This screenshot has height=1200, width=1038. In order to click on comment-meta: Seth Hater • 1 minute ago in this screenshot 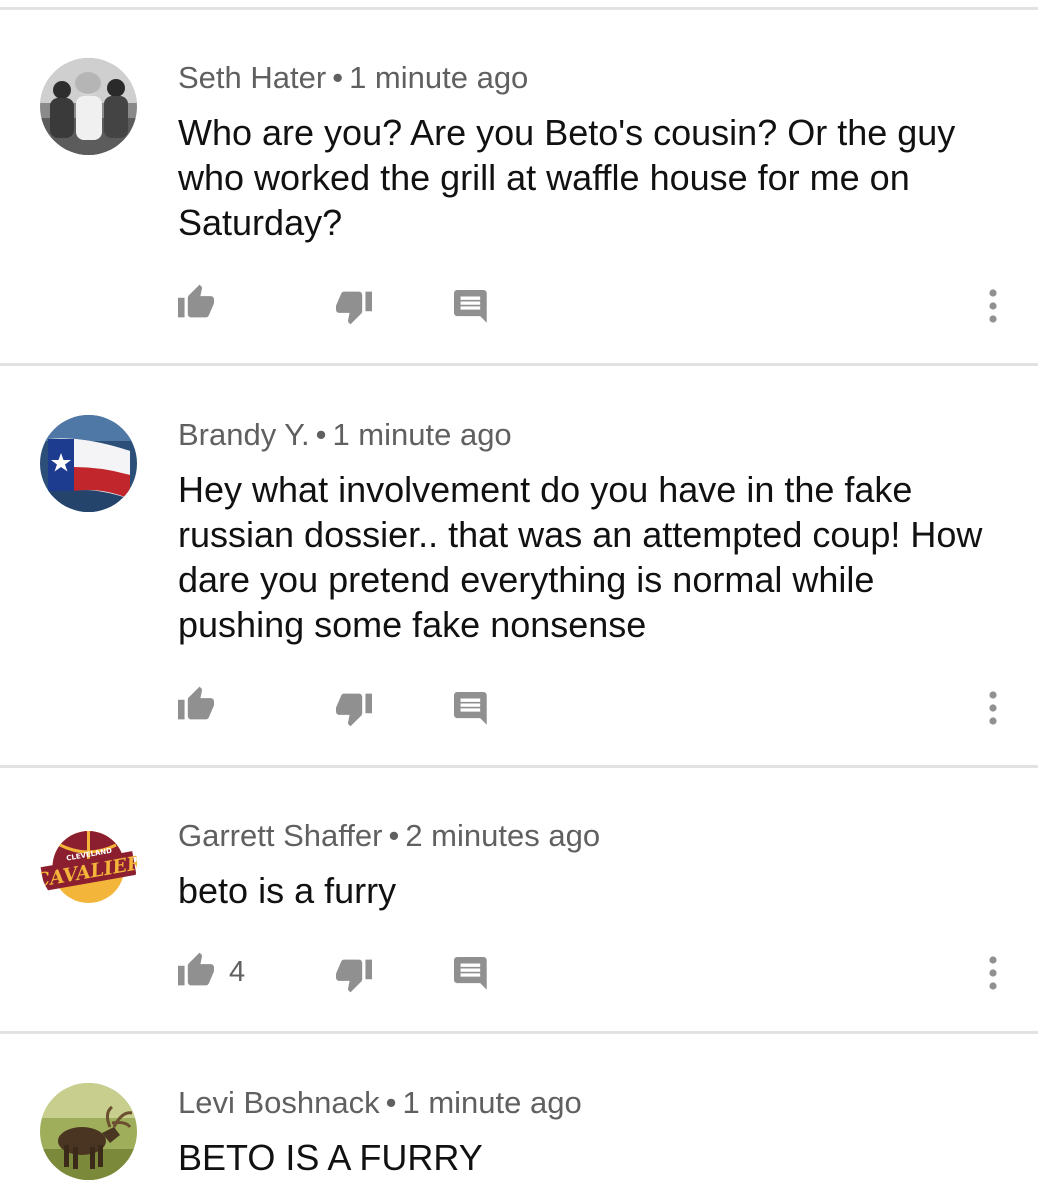, I will do `click(353, 78)`.